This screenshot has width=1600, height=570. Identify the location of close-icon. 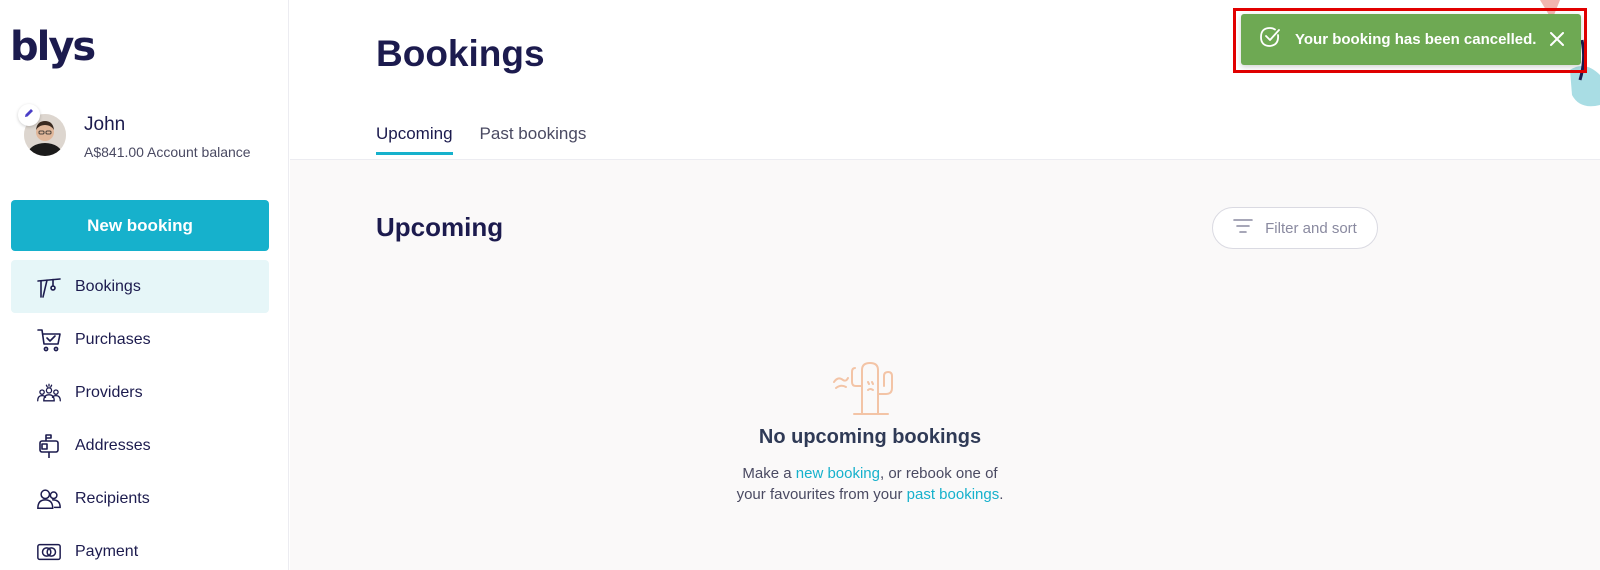
(1557, 39).